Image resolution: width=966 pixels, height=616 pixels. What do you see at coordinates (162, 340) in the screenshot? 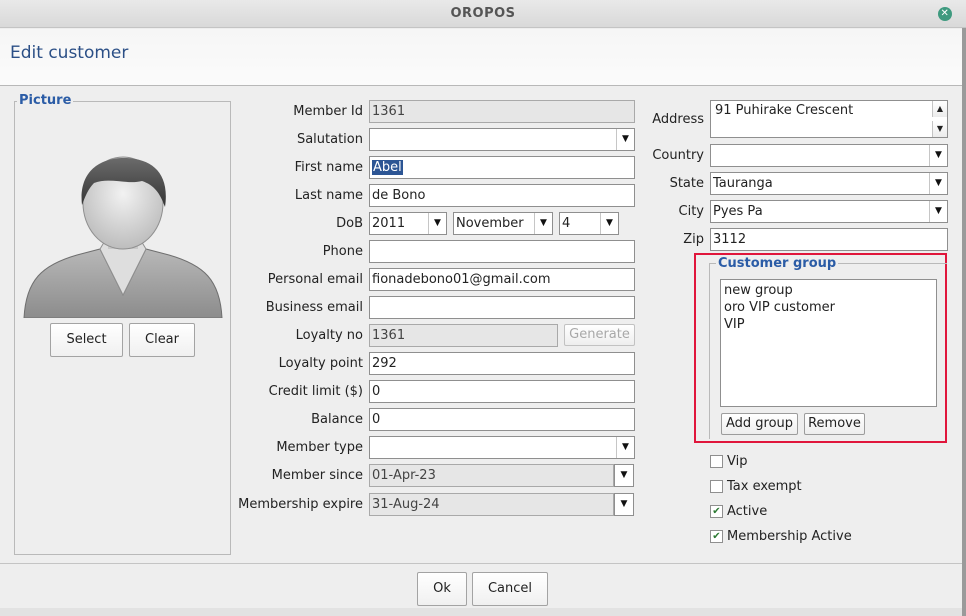
I see `clear-picture-button: Clear` at bounding box center [162, 340].